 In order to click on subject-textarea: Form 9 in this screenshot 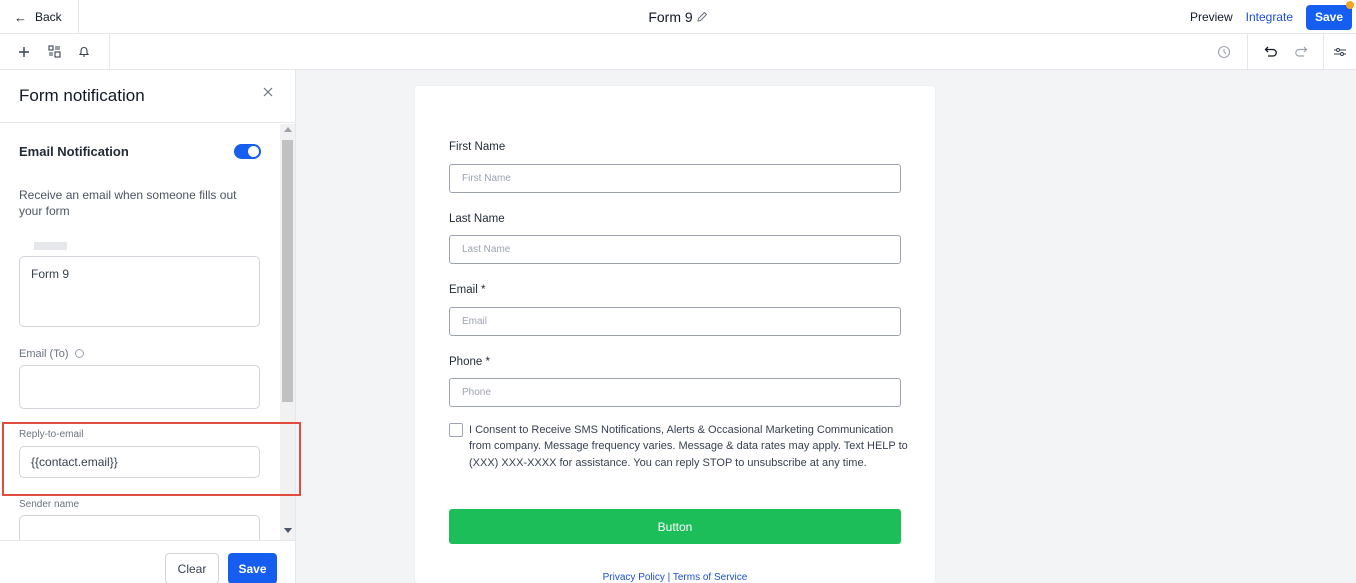, I will do `click(139, 291)`.